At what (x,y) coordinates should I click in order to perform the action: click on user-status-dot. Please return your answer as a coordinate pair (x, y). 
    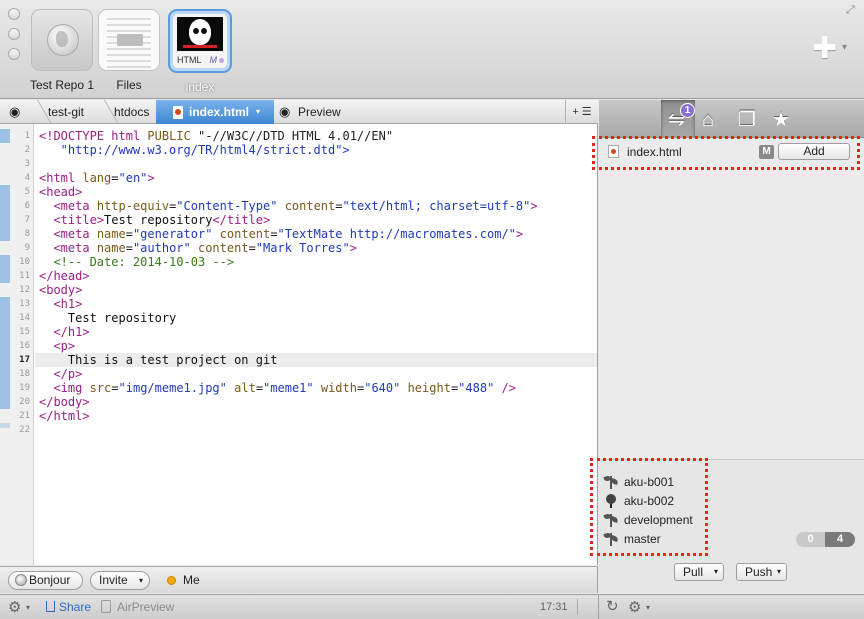
    Looking at the image, I should click on (171, 580).